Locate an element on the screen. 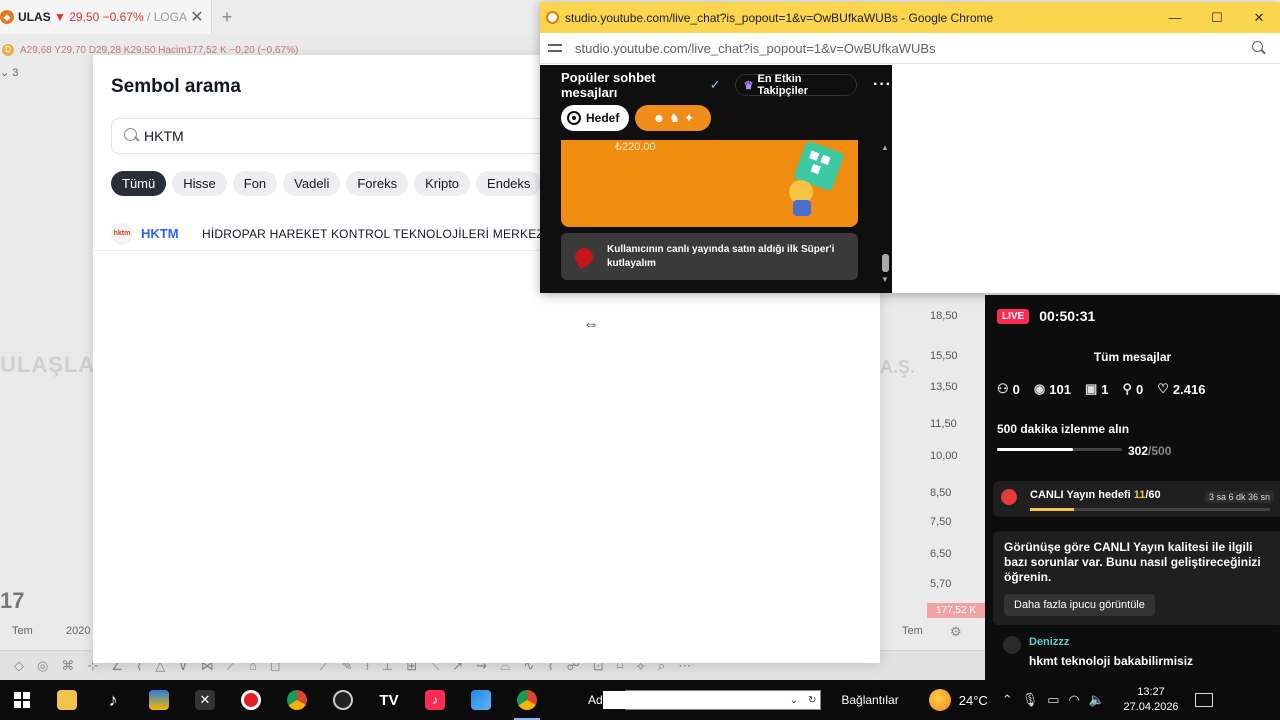 Image resolution: width=1280 pixels, height=720 pixels. address-toolbar: ⌄ ↻ is located at coordinates (712, 700).